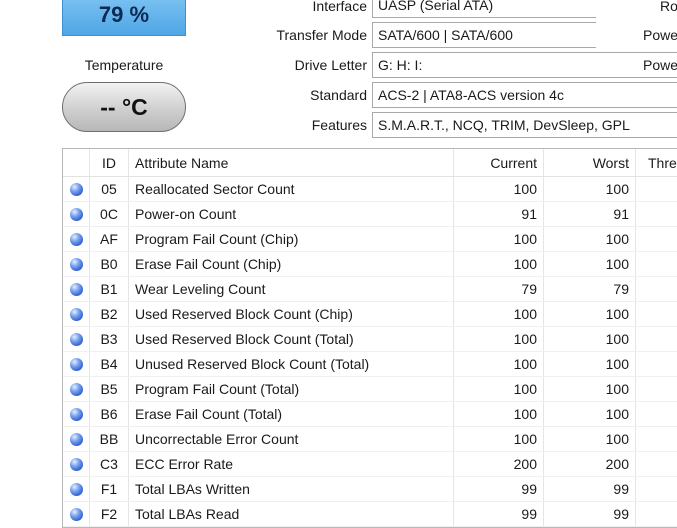  What do you see at coordinates (291, 239) in the screenshot?
I see `attribute-name: Program Fail Count (Chip)` at bounding box center [291, 239].